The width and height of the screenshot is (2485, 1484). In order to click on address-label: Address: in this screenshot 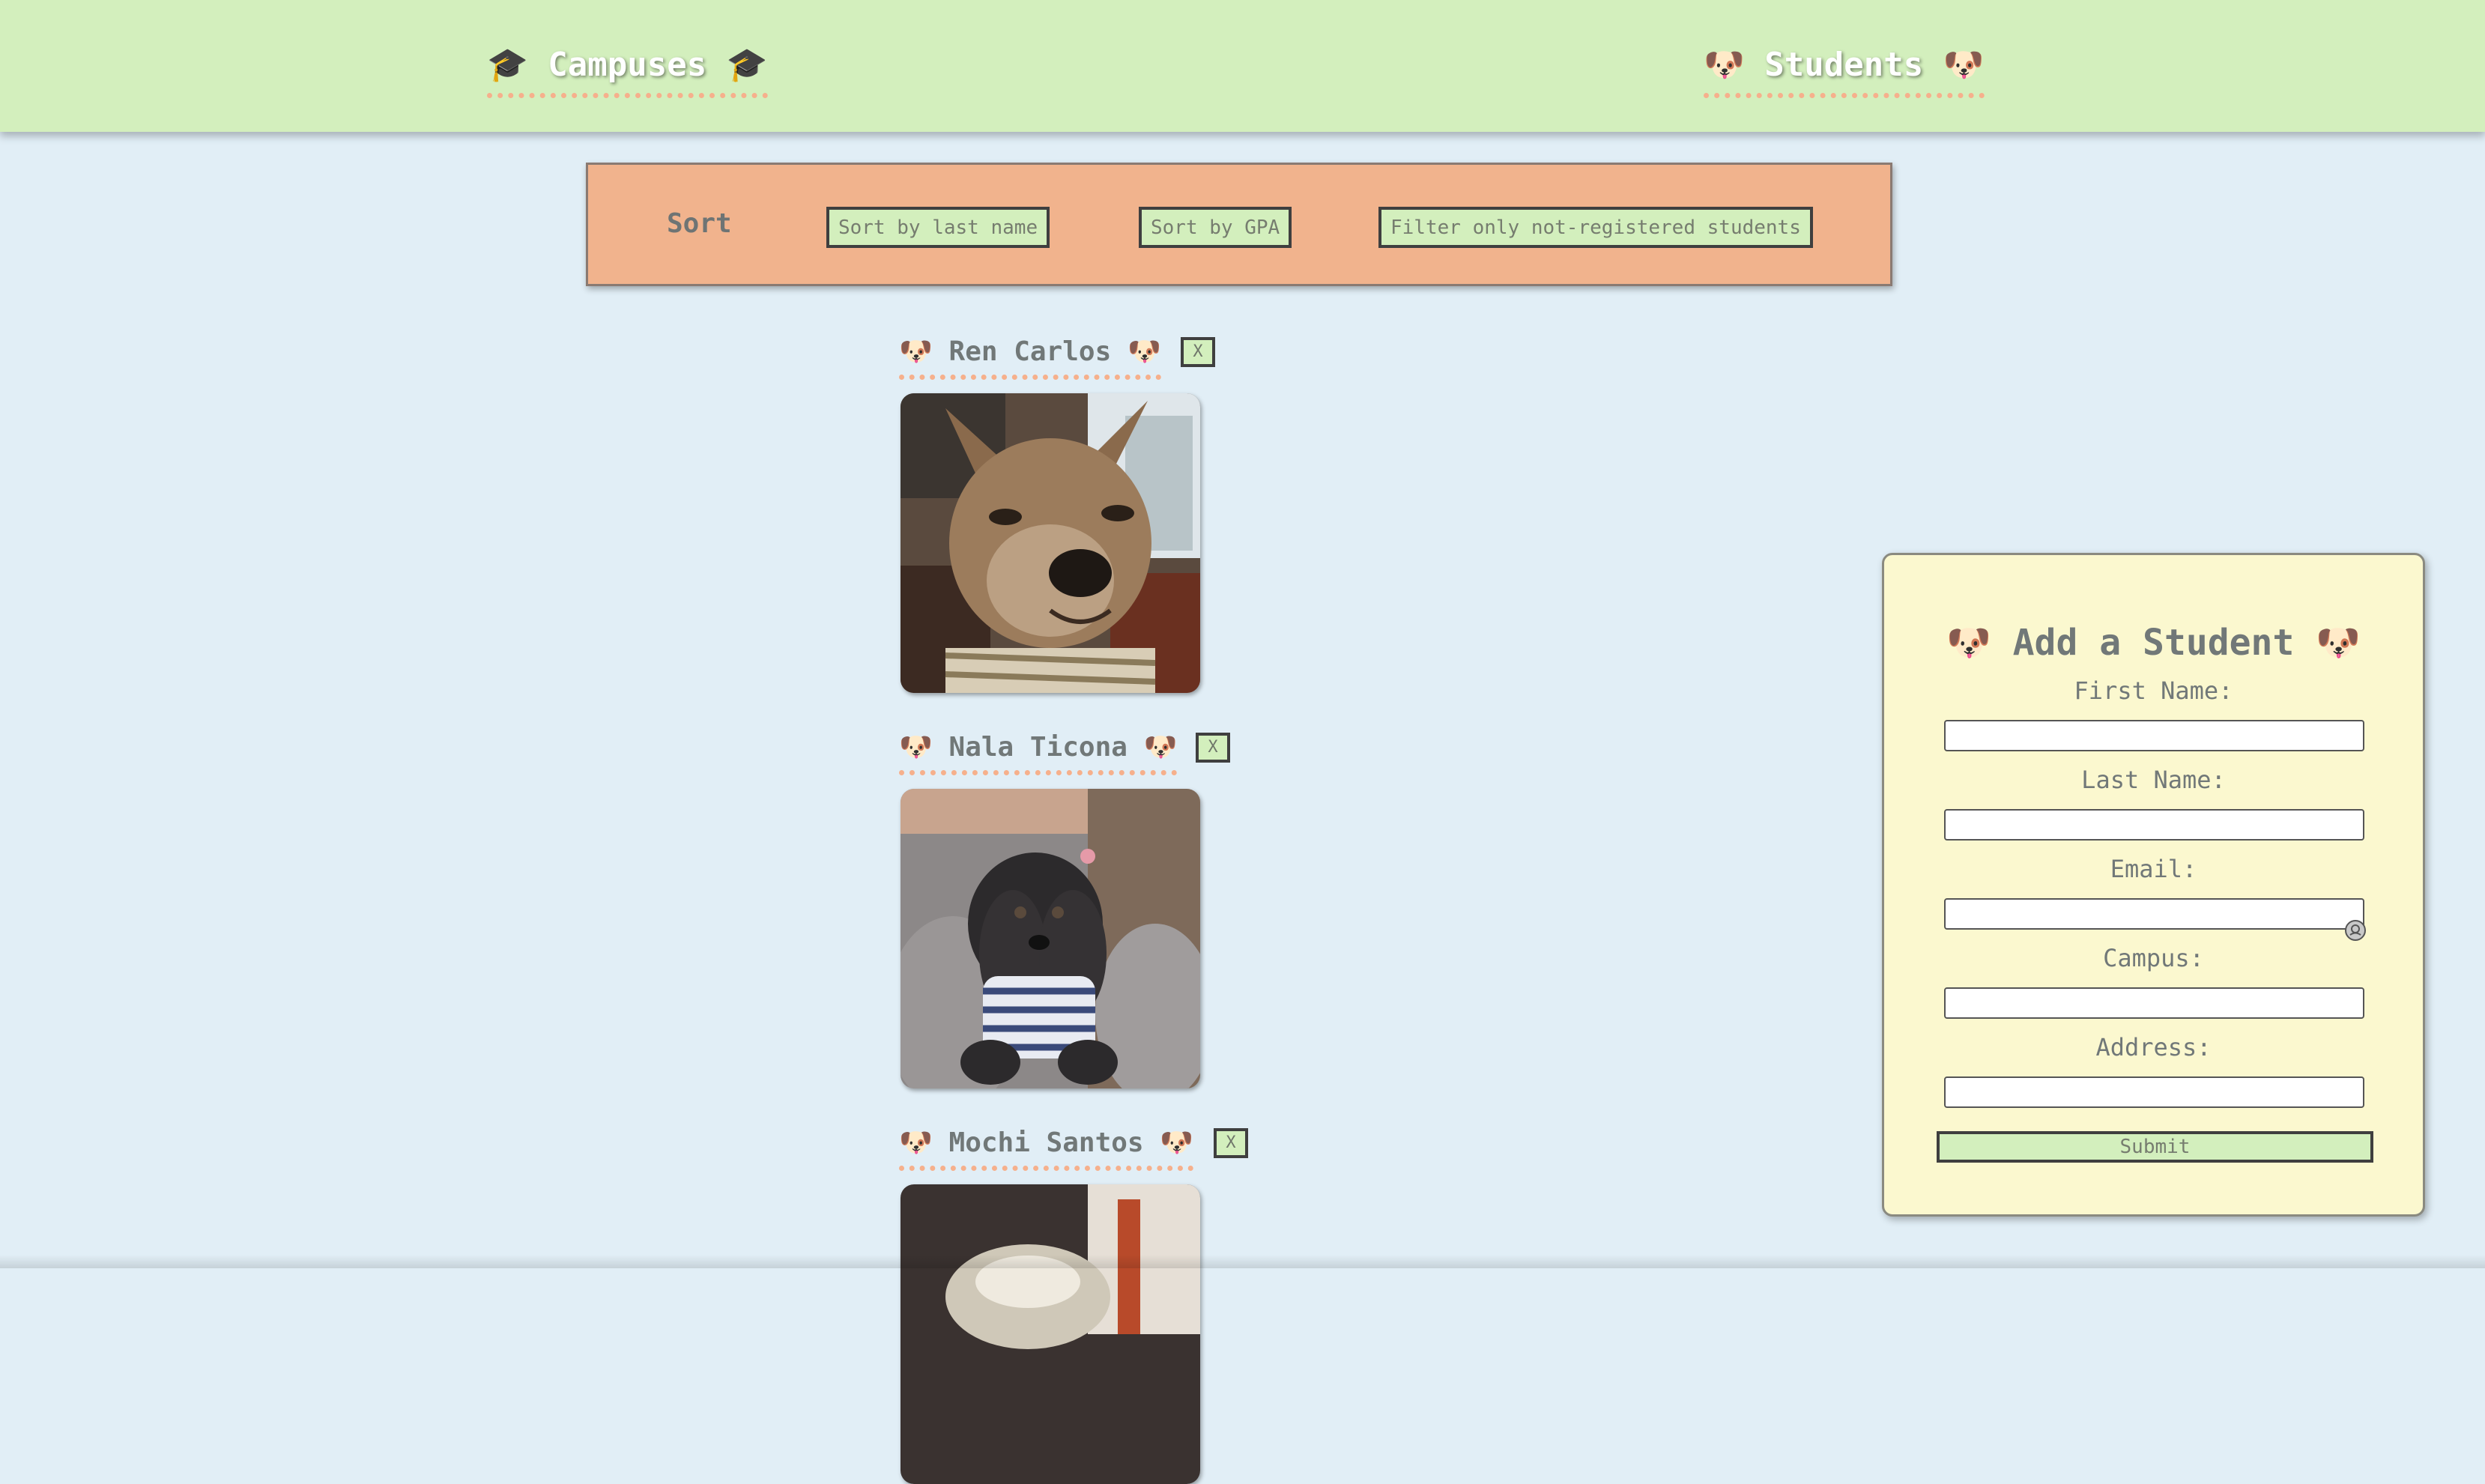, I will do `click(2153, 1047)`.